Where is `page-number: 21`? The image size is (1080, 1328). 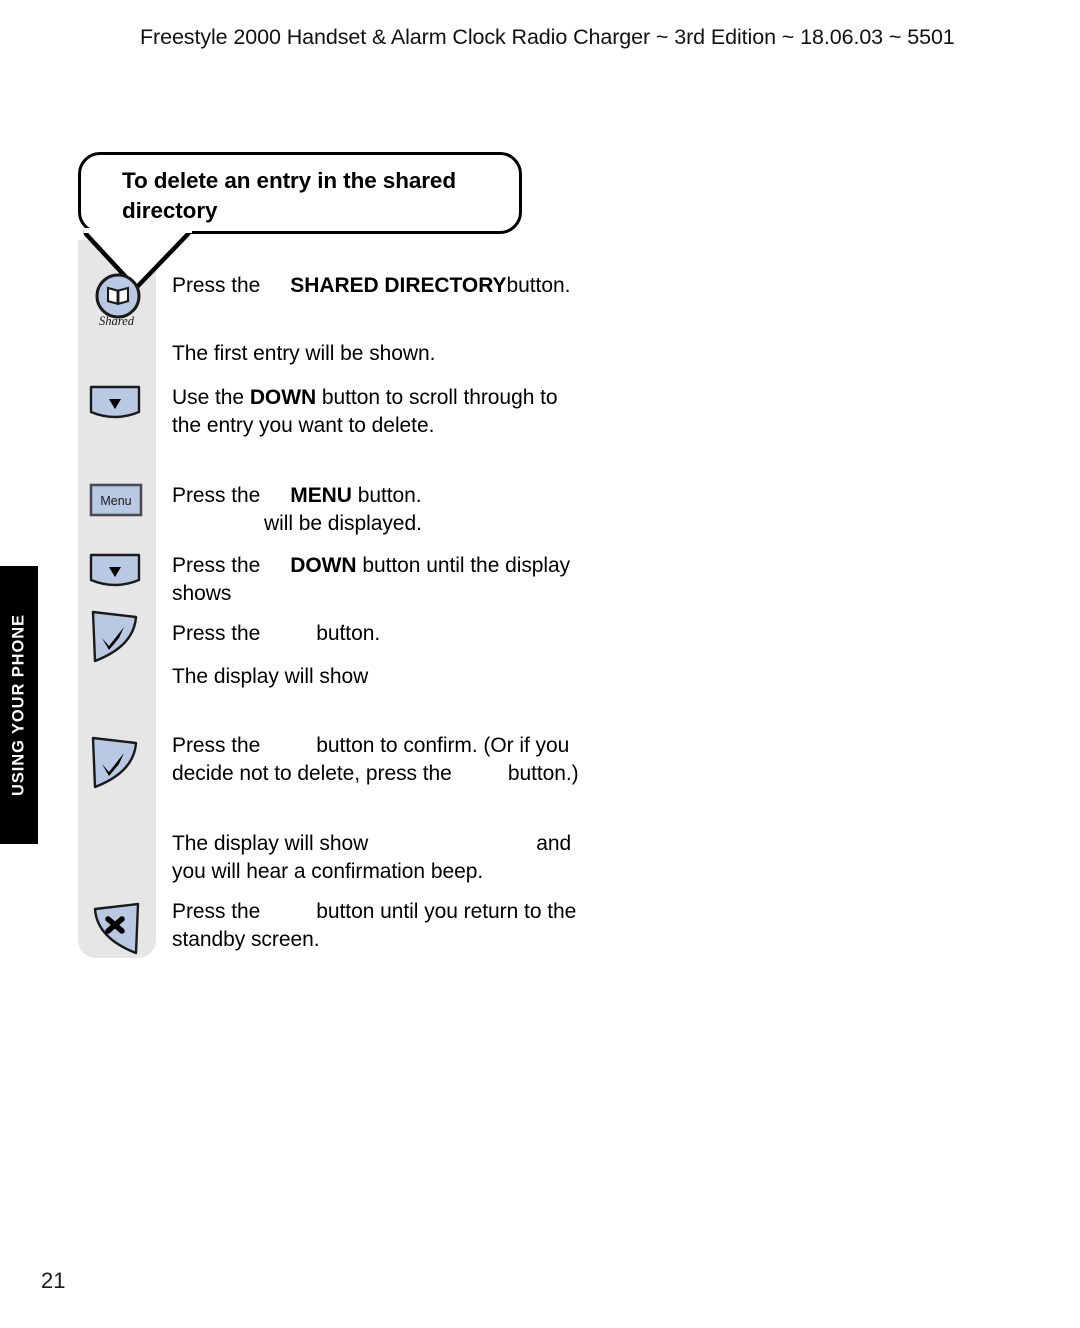
page-number: 21 is located at coordinates (53, 1280).